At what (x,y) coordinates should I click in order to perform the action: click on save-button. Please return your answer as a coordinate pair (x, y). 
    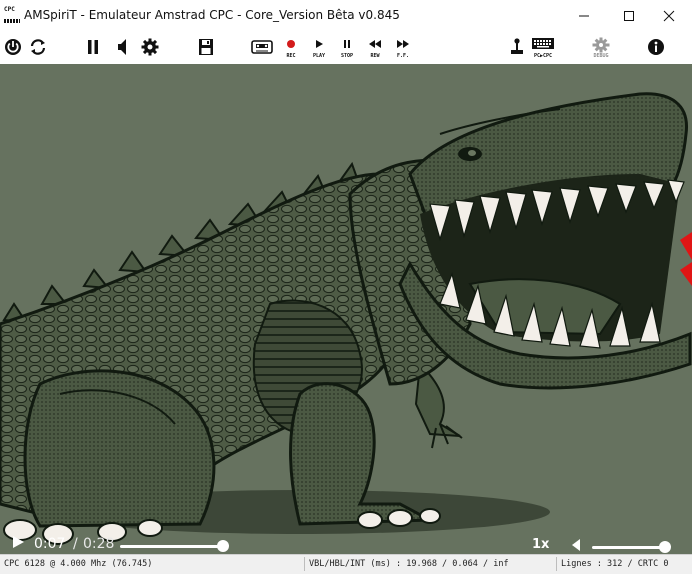
    Looking at the image, I should click on (206, 47).